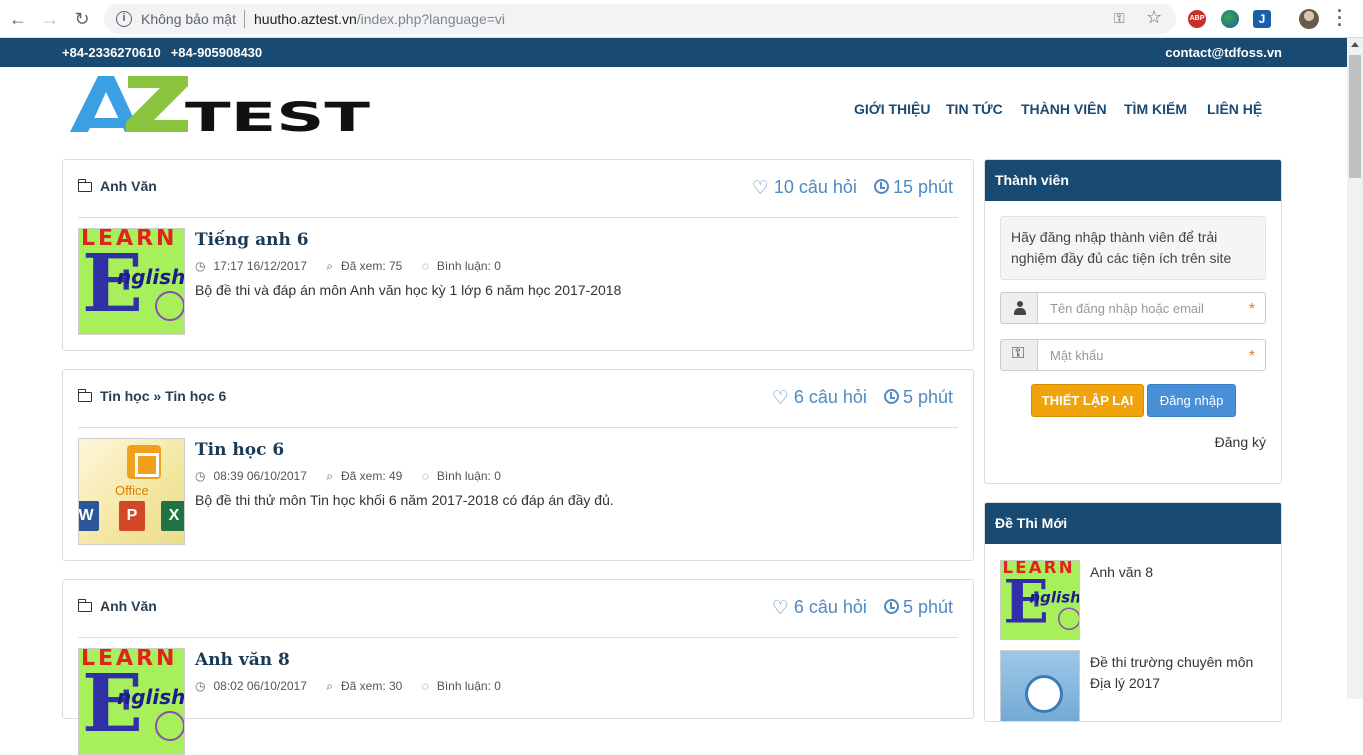  What do you see at coordinates (1133, 180) in the screenshot?
I see `member-panel-title: Thành viên` at bounding box center [1133, 180].